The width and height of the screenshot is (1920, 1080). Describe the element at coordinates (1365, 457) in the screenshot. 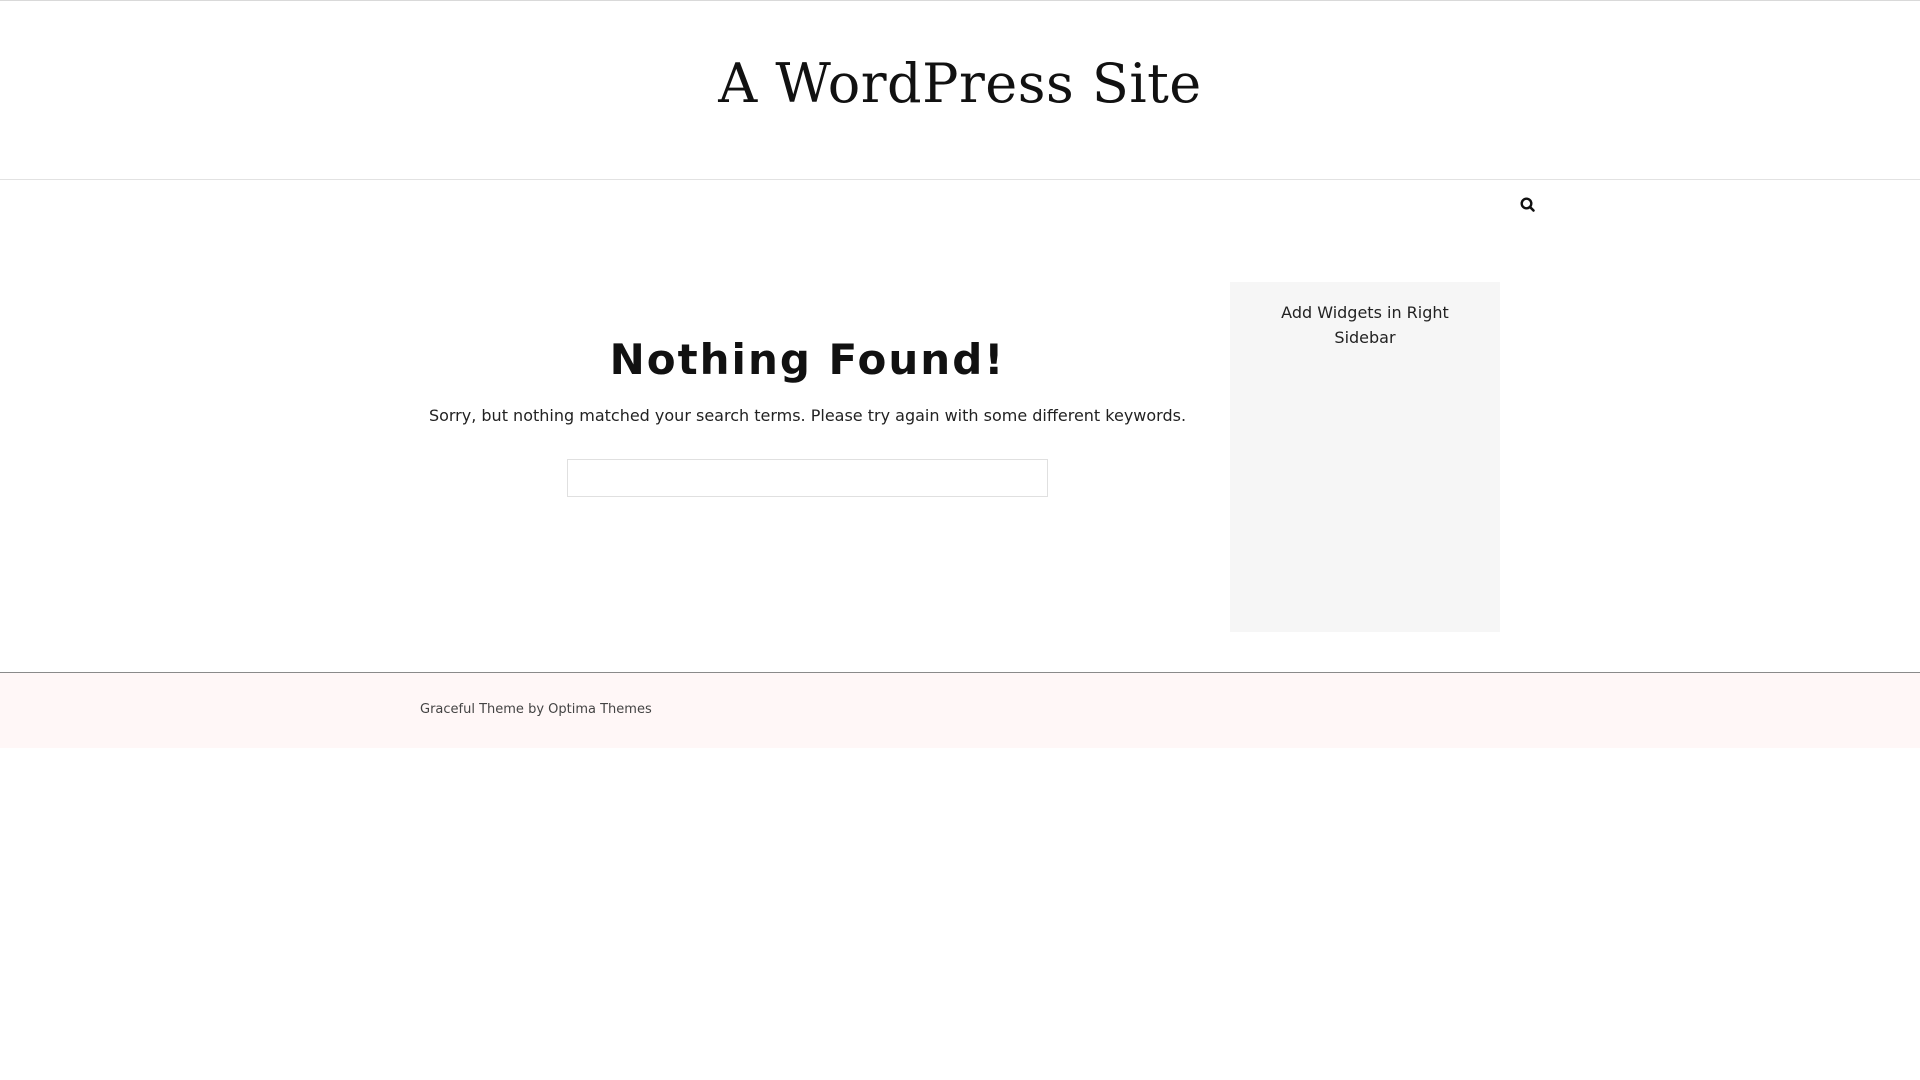

I see `right-sidebar: Add Widgets in Right Sidebar` at that location.